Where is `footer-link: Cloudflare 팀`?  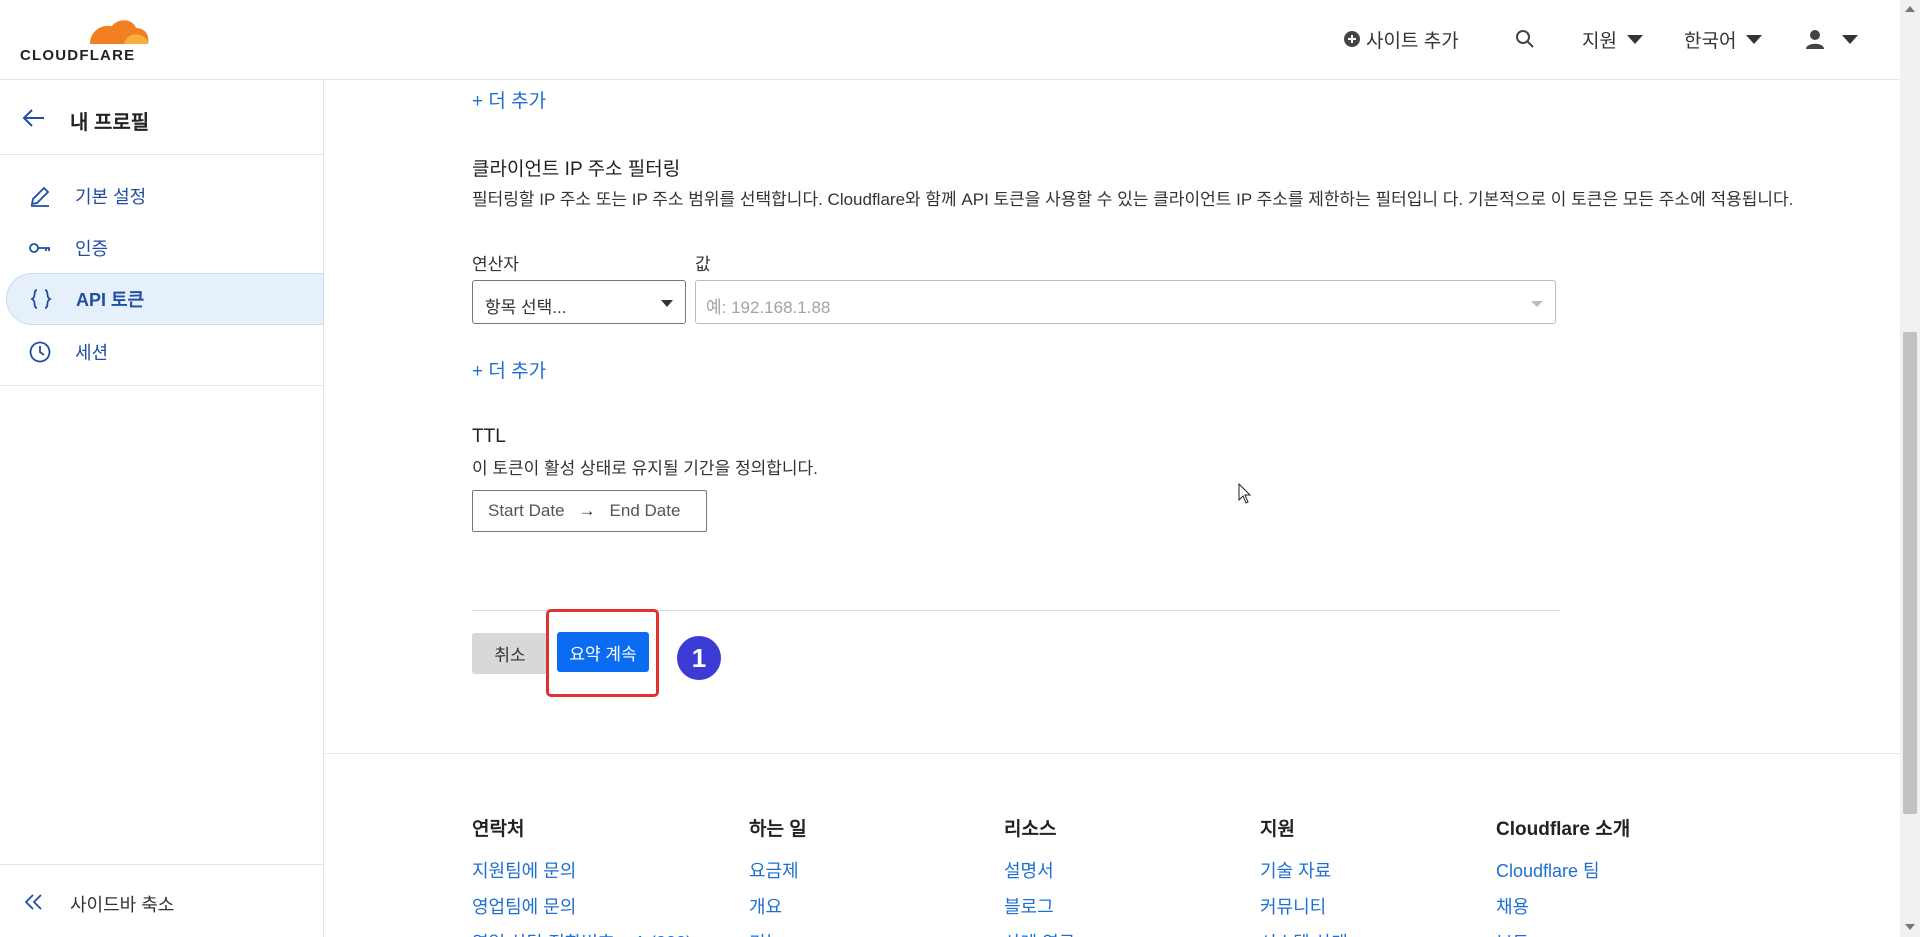
footer-link: Cloudflare 팀 is located at coordinates (1563, 871).